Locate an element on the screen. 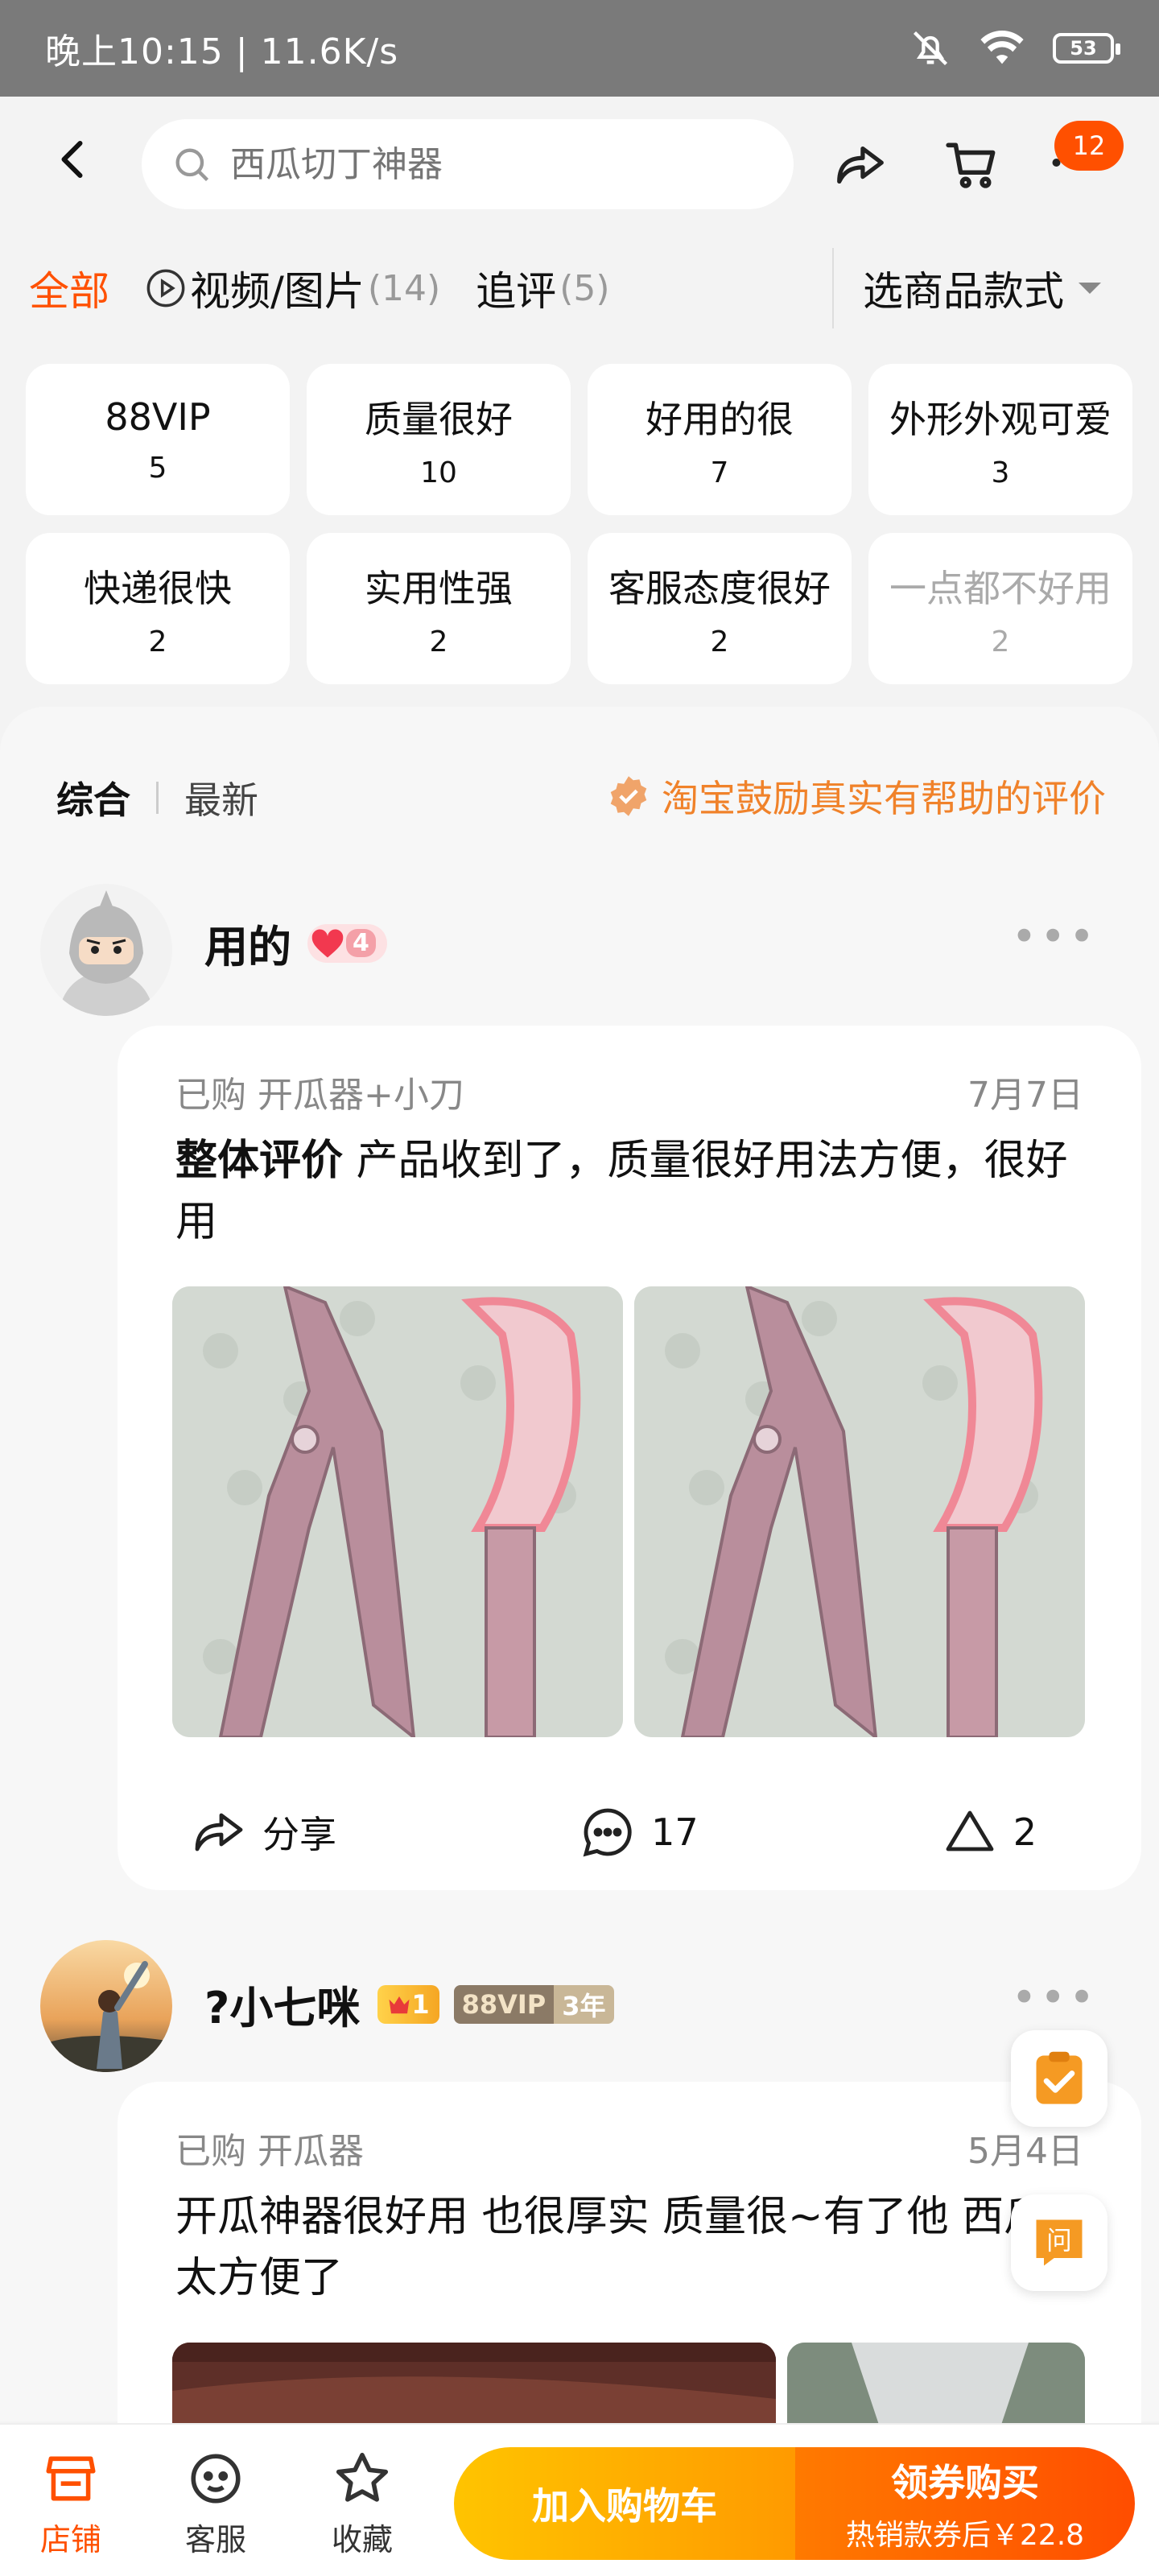  star-icon is located at coordinates (362, 2477).